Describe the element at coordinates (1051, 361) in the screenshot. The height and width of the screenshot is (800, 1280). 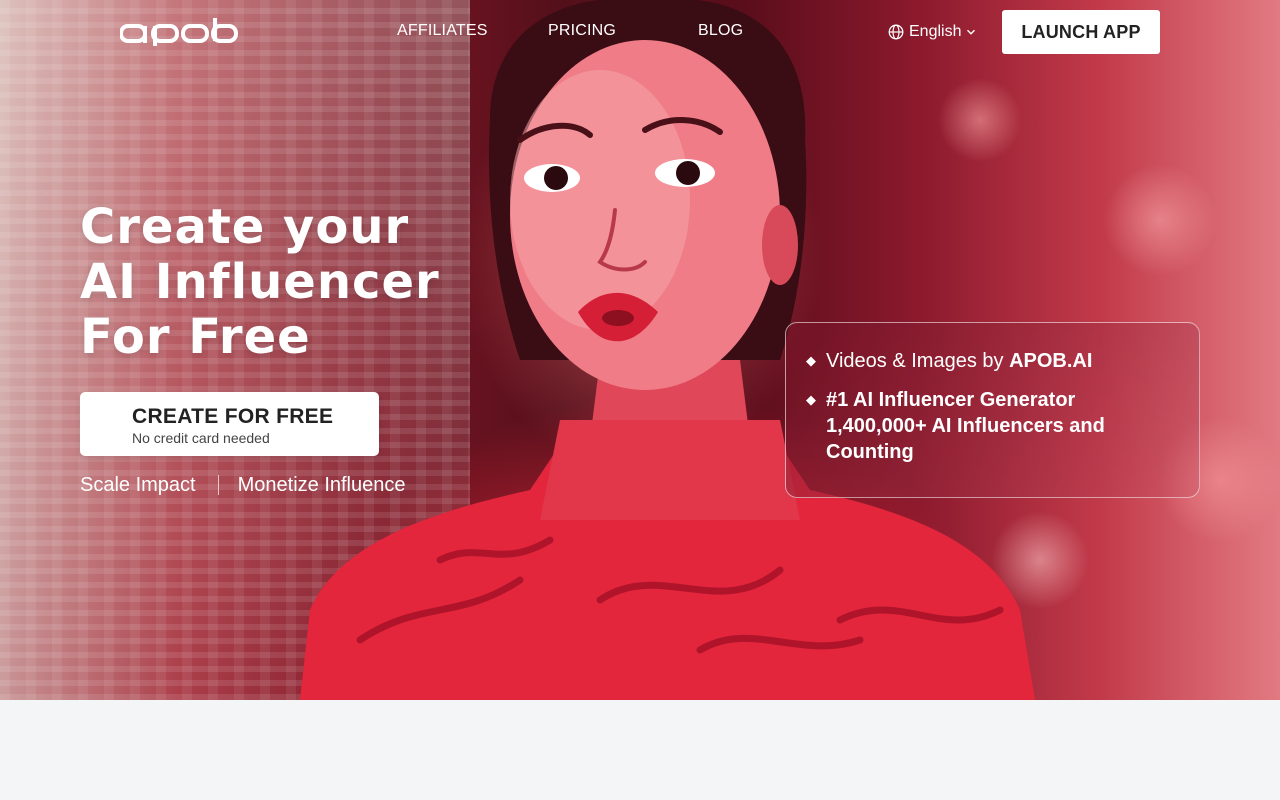
I see `info-line1-brand: APOB.AI` at that location.